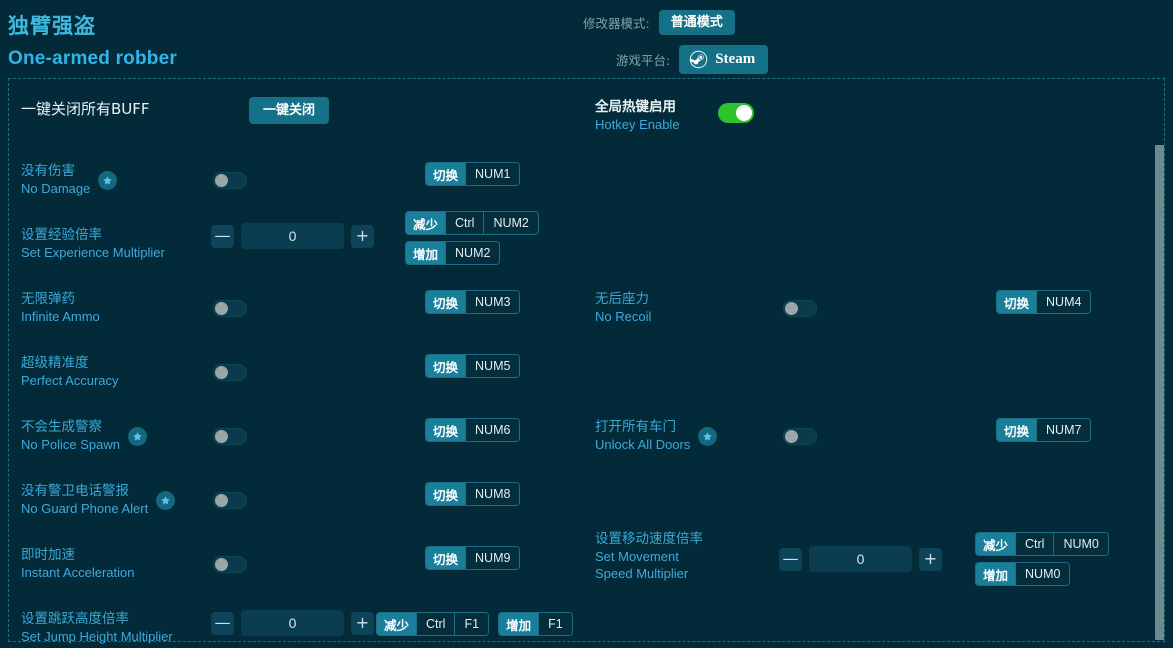  I want to click on close-all-buffs-row: 一键关闭所有BUFF, so click(85, 109).